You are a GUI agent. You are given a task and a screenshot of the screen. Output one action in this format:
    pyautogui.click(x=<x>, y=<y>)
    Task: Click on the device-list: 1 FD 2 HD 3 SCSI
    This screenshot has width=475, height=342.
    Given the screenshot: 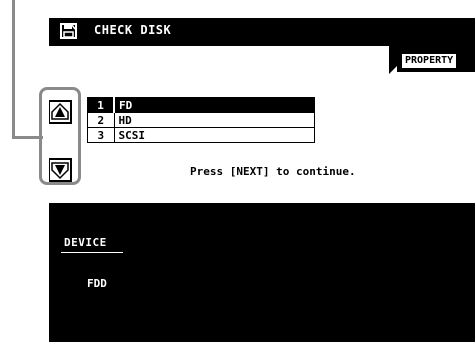 What is the action you would take?
    pyautogui.click(x=201, y=120)
    